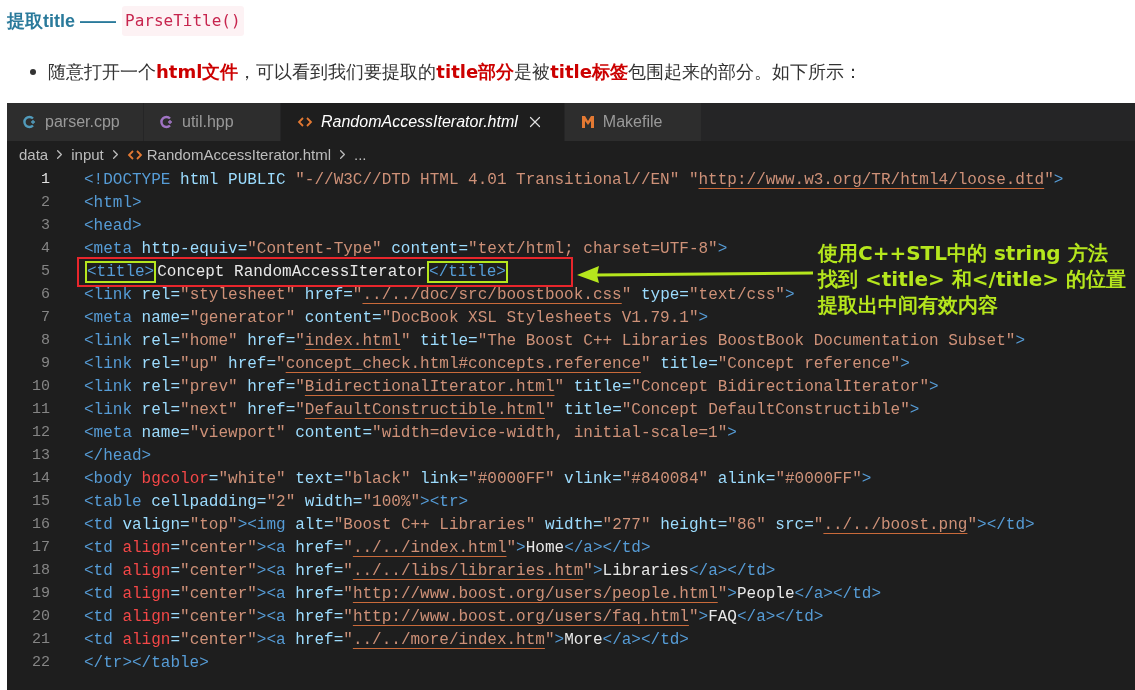  Describe the element at coordinates (45, 340) in the screenshot. I see `line-number: 8` at that location.